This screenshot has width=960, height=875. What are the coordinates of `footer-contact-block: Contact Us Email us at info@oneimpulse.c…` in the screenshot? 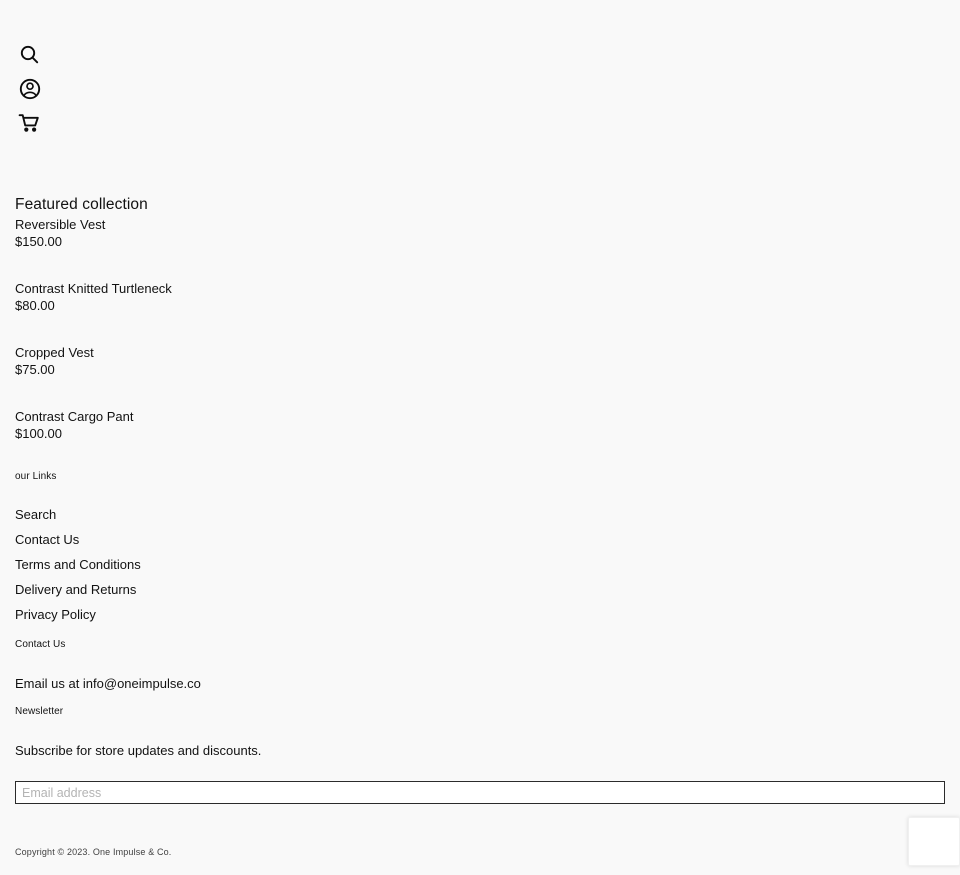 It's located at (480, 665).